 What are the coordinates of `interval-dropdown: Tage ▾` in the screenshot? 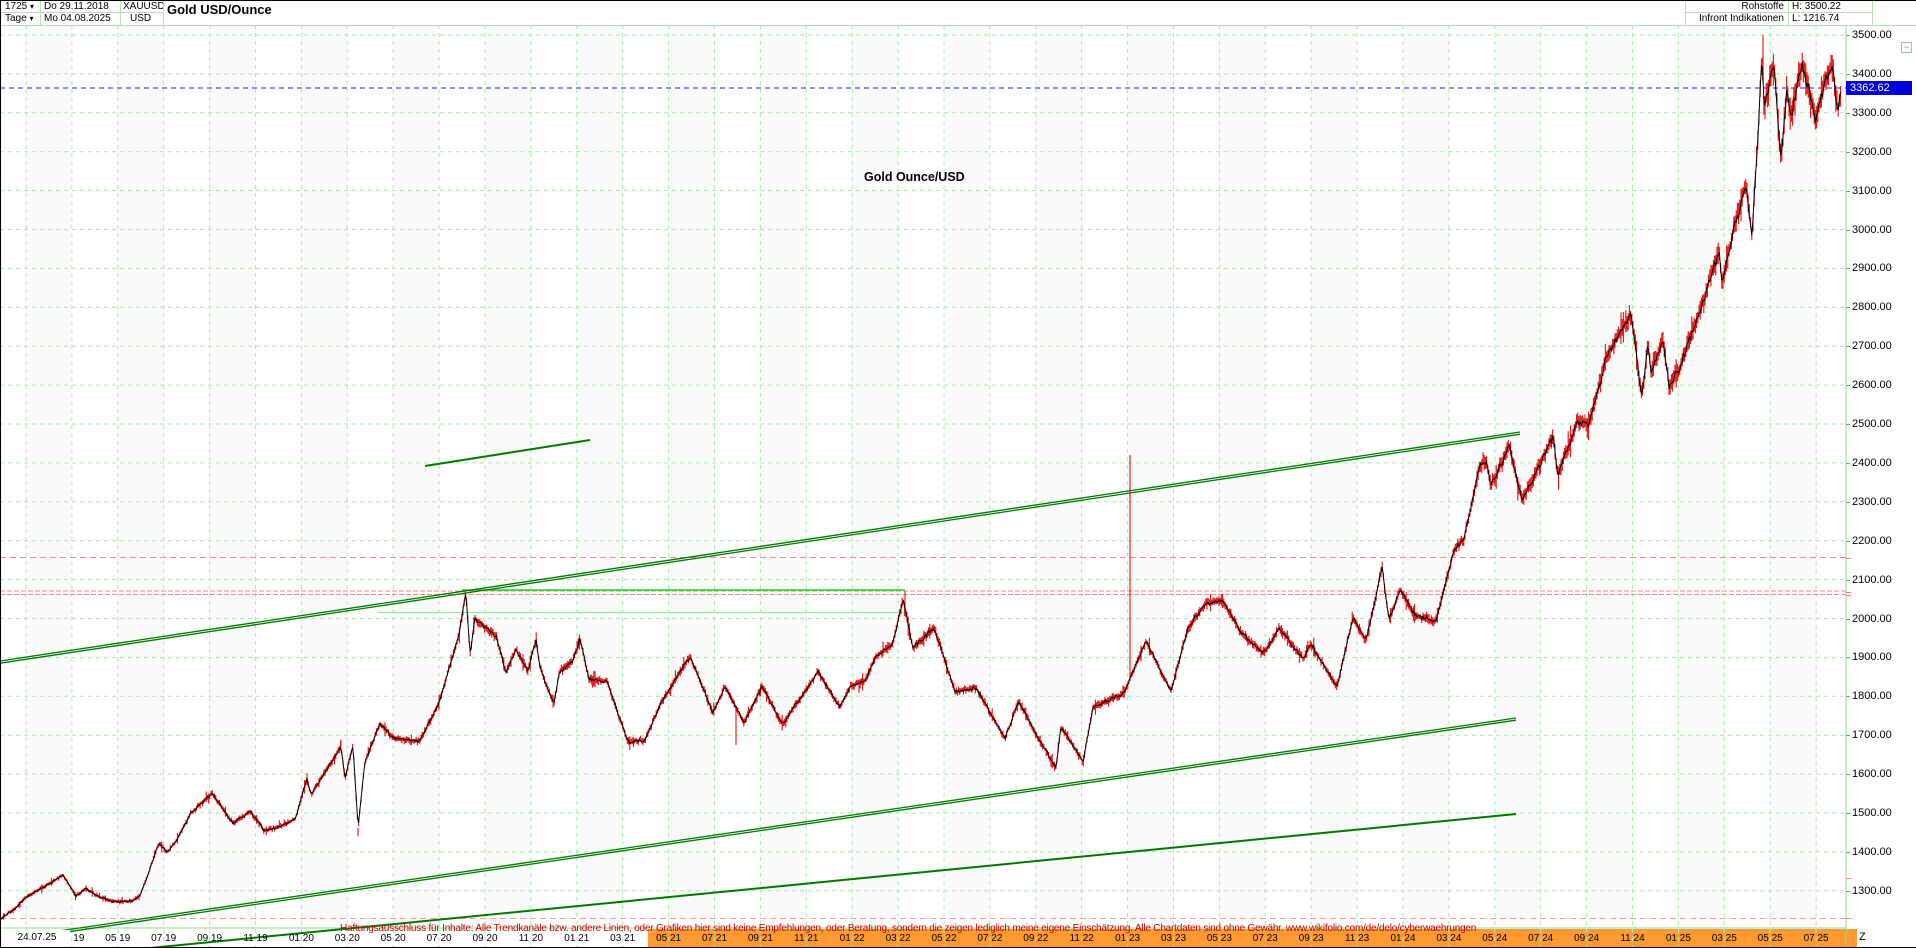 It's located at (19, 19).